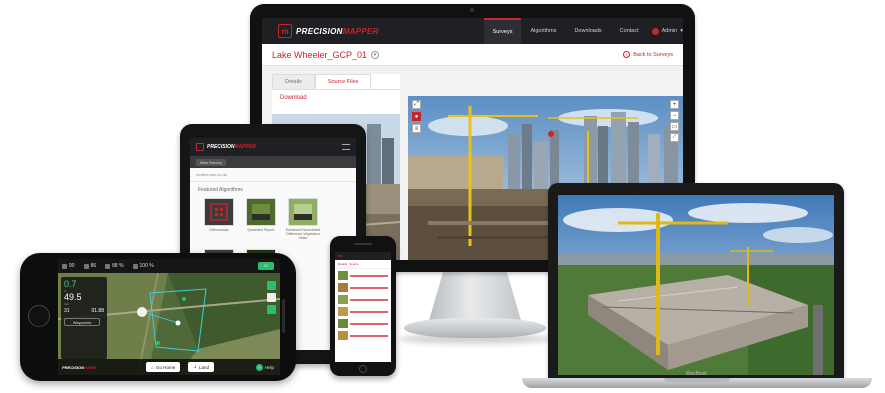 This screenshot has height=393, width=885. Describe the element at coordinates (261, 212) in the screenshot. I see `quadview-icon` at that location.